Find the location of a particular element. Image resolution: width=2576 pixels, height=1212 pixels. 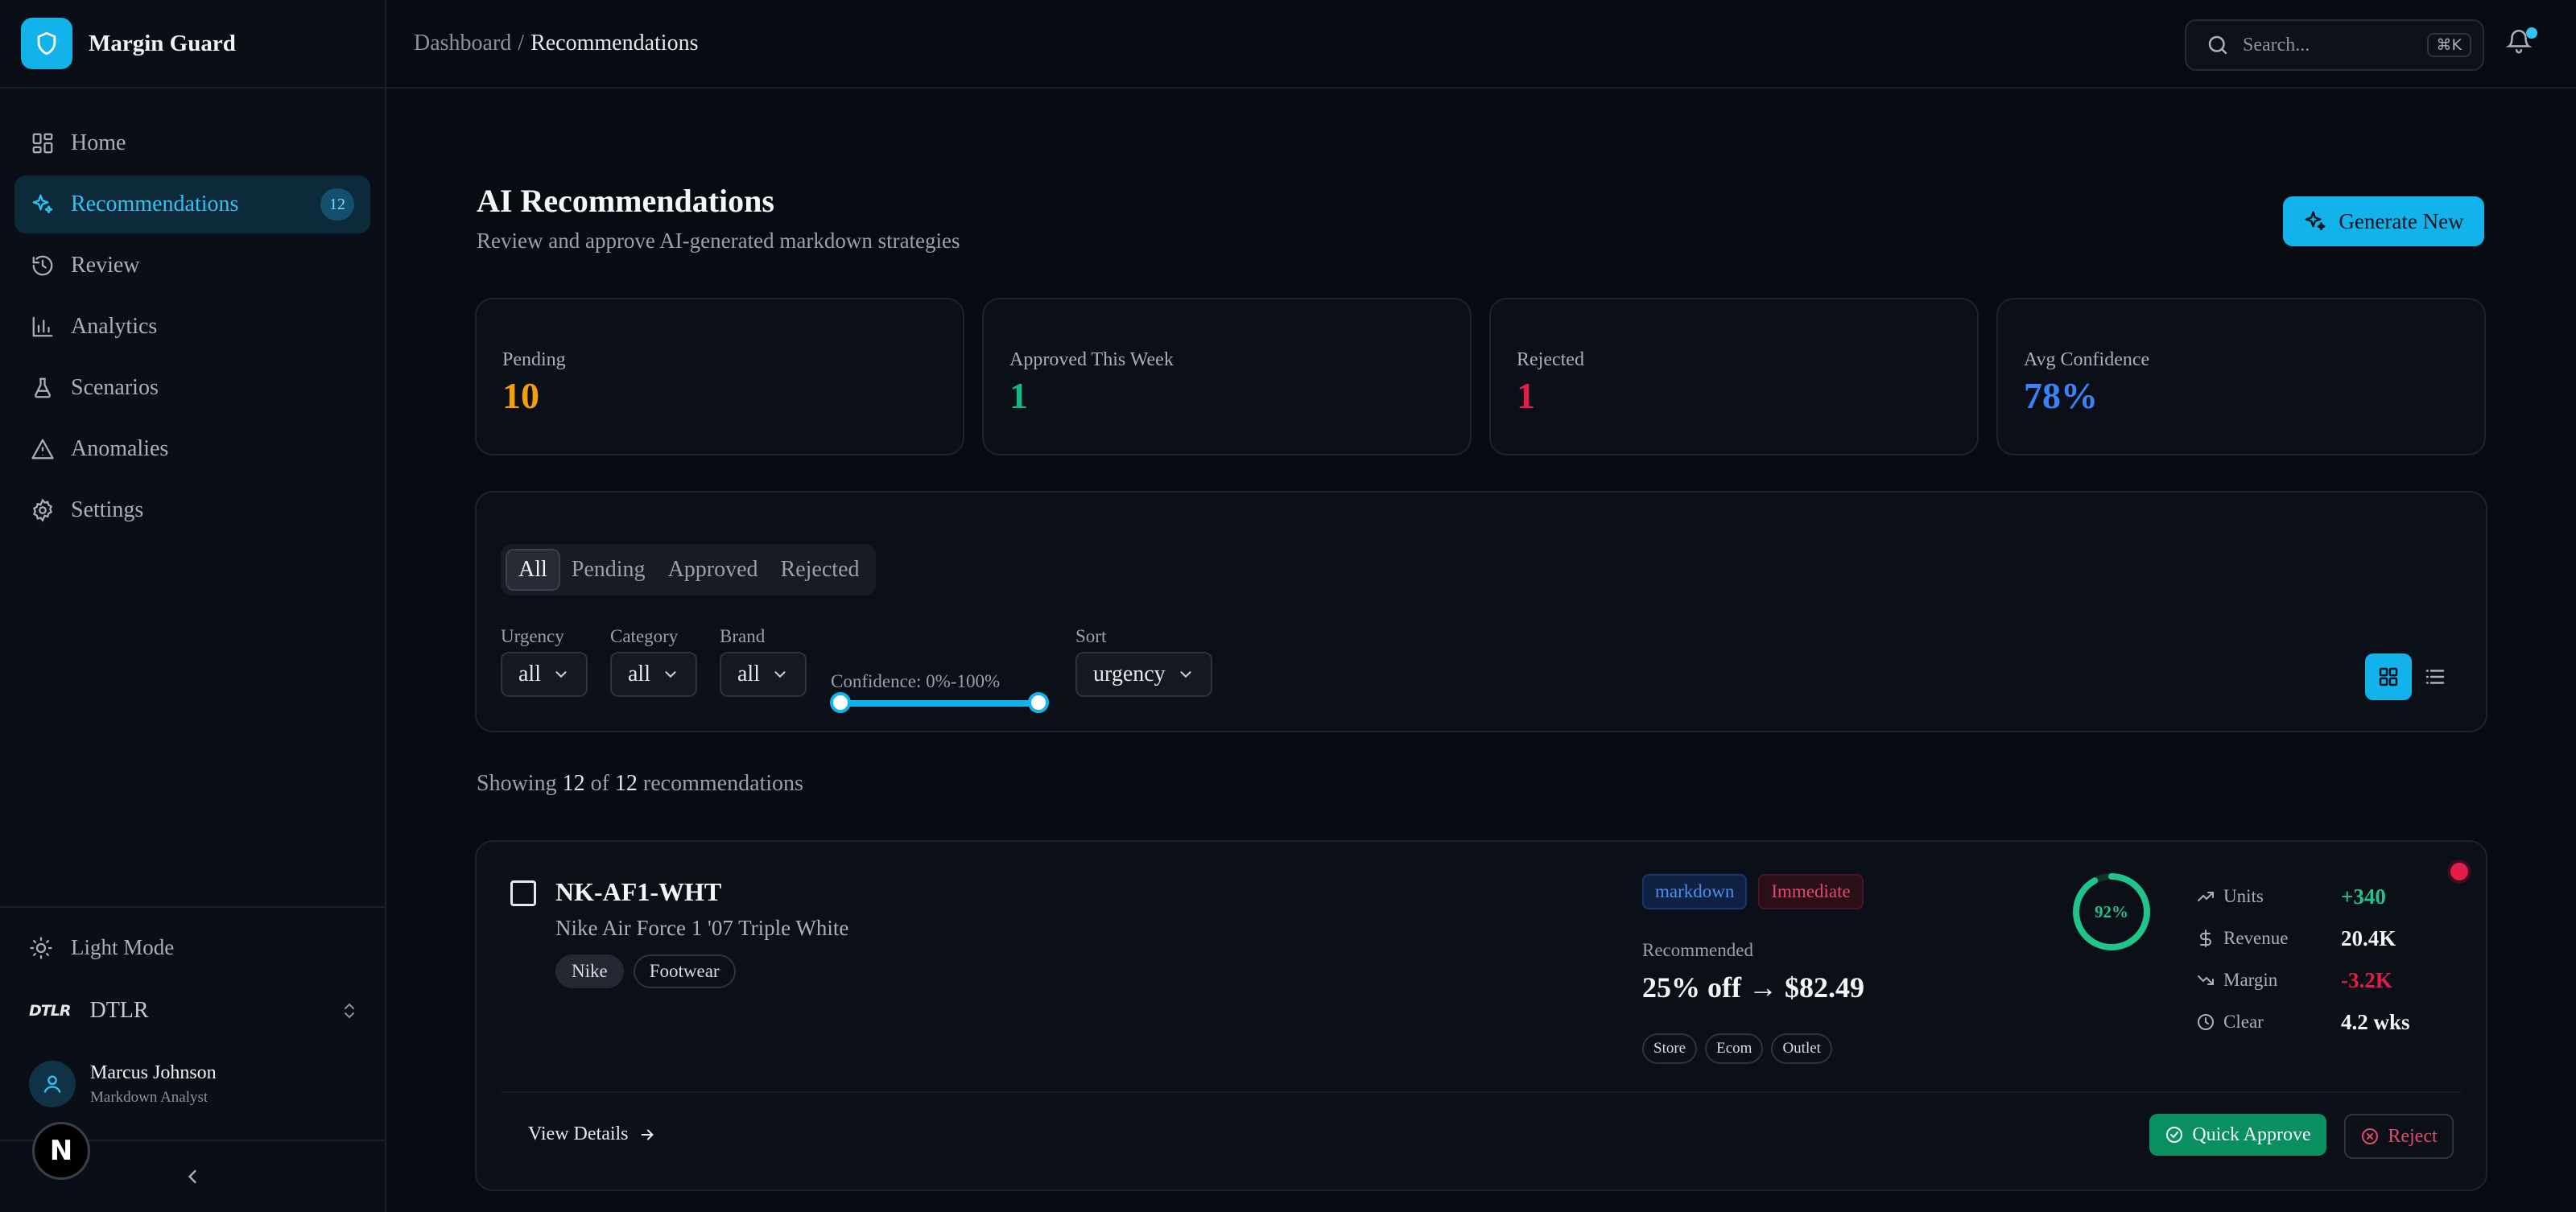

sidebar-item-settings: Settings is located at coordinates (192, 510).